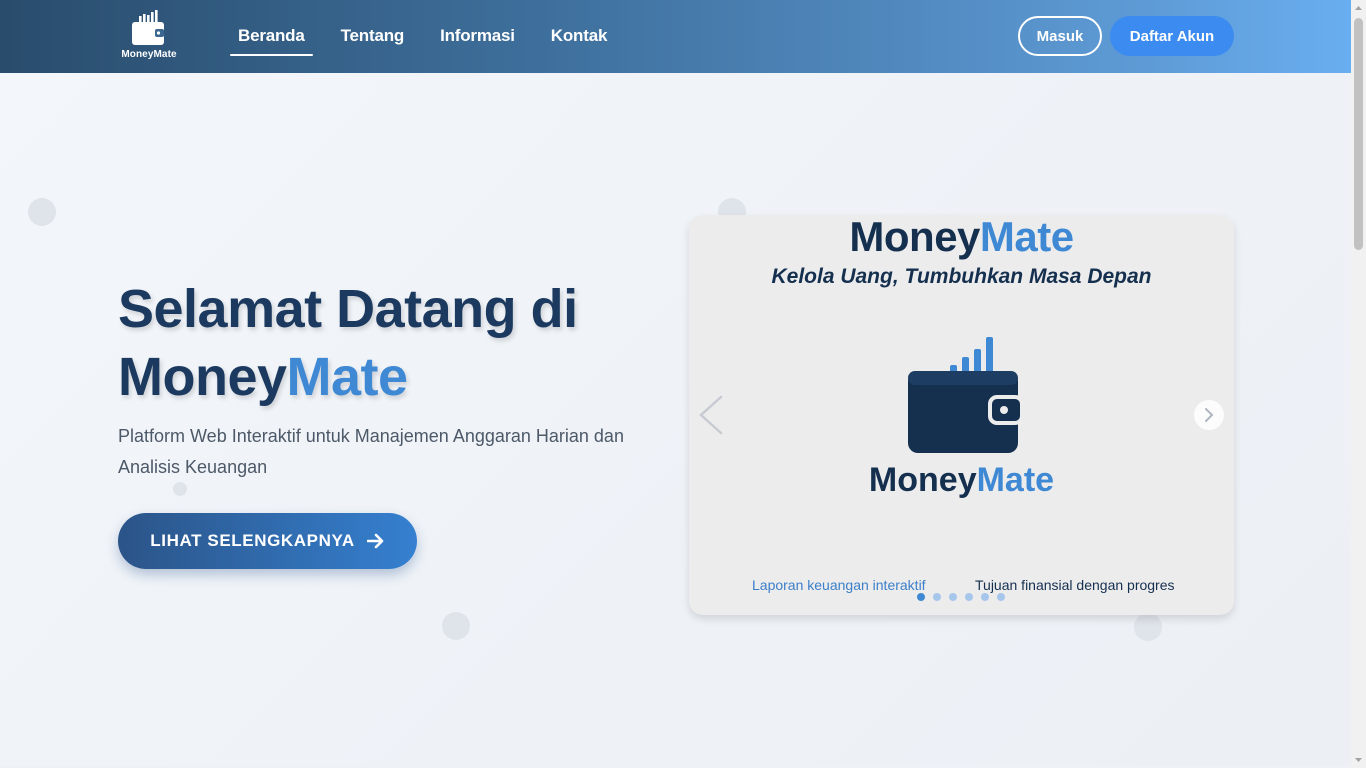 This screenshot has height=768, width=1366. Describe the element at coordinates (202, 377) in the screenshot. I see `hero-title-primary: Money` at that location.